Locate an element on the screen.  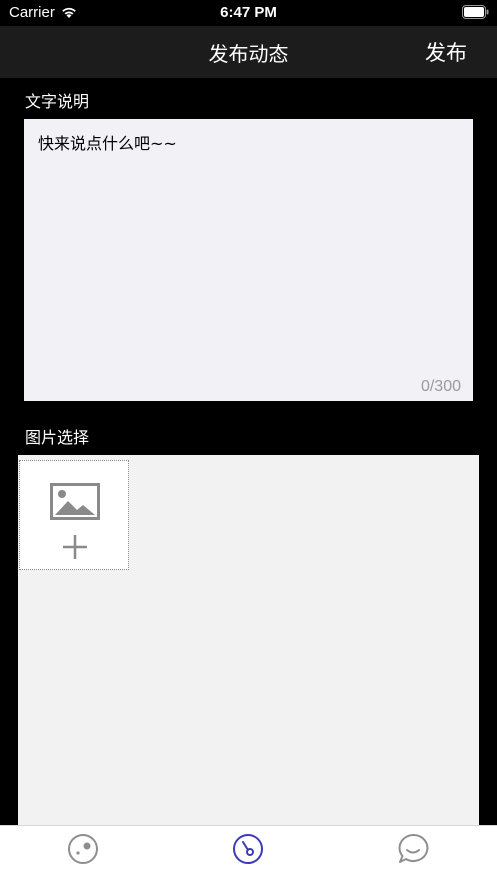
clock: 6:47 PM is located at coordinates (248, 12).